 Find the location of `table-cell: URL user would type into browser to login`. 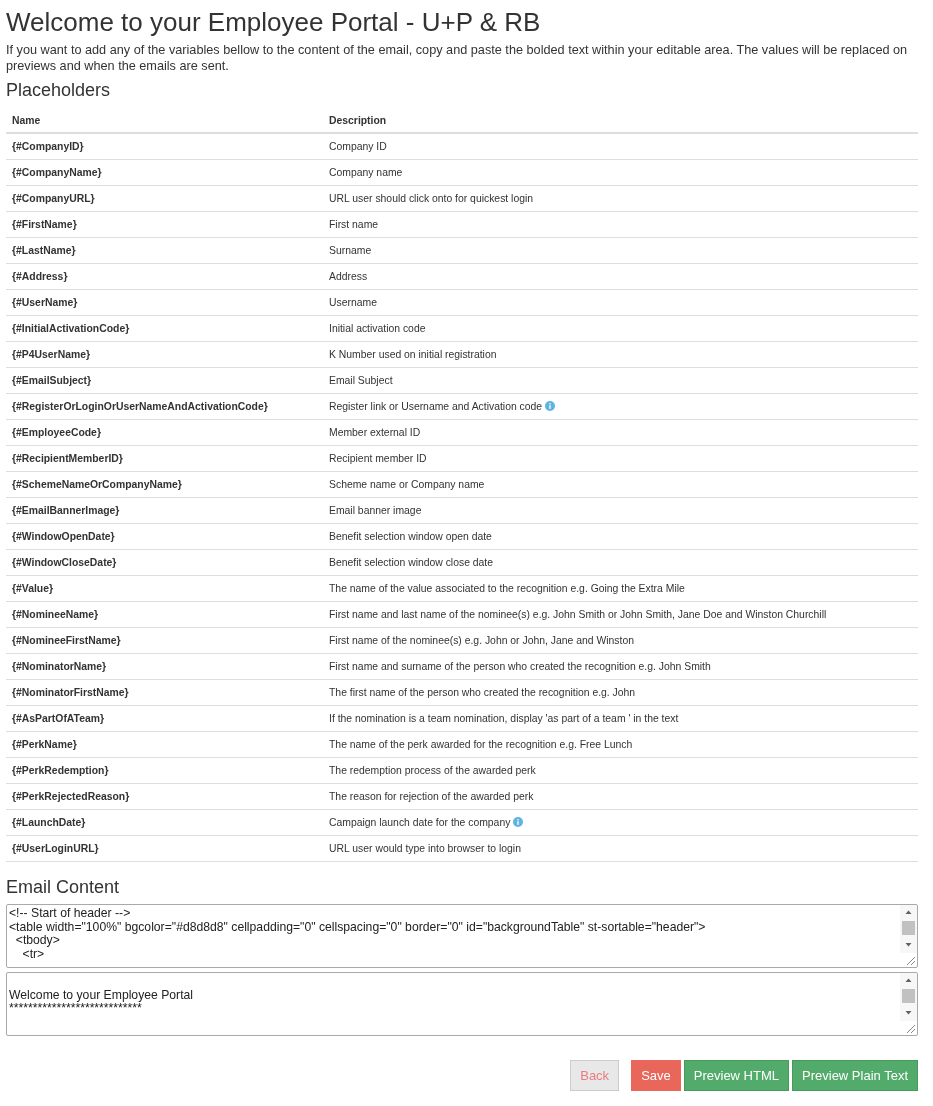

table-cell: URL user would type into browser to login is located at coordinates (425, 848).